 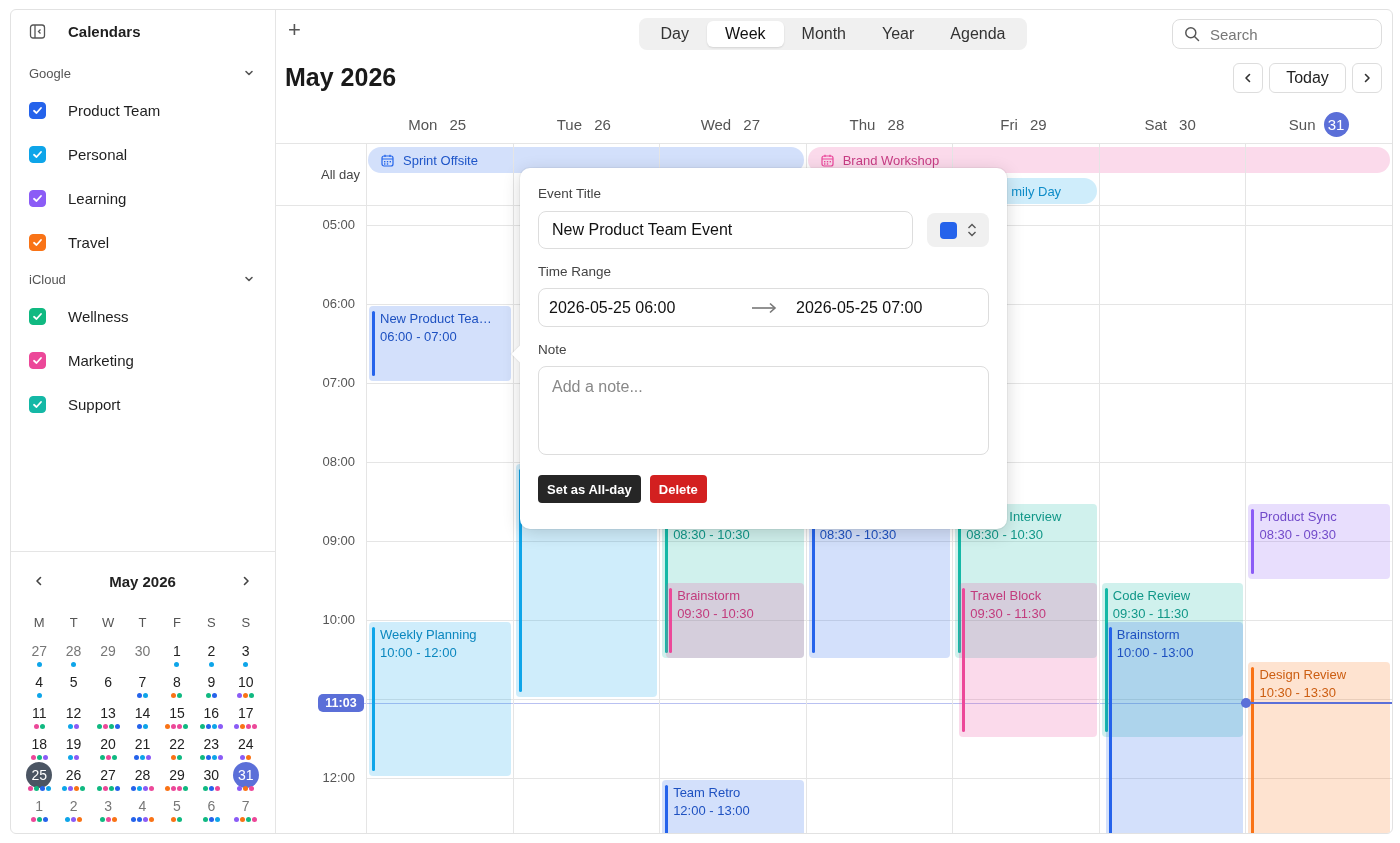 I want to click on view-tab: Month, so click(x=823, y=34).